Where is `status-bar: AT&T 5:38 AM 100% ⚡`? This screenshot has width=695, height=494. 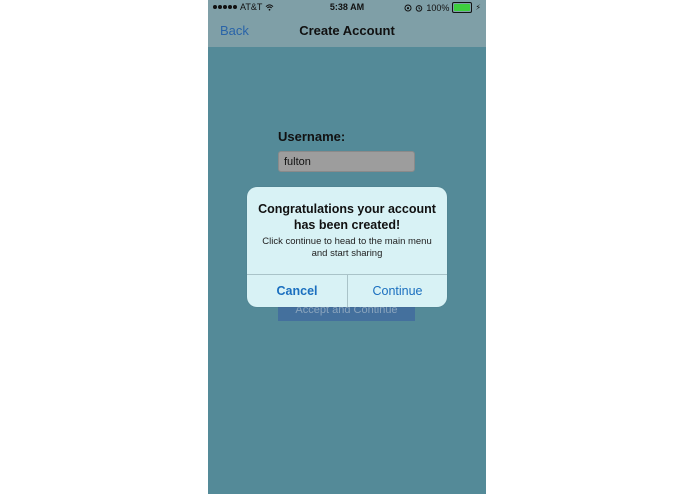
status-bar: AT&T 5:38 AM 100% ⚡ is located at coordinates (347, 8).